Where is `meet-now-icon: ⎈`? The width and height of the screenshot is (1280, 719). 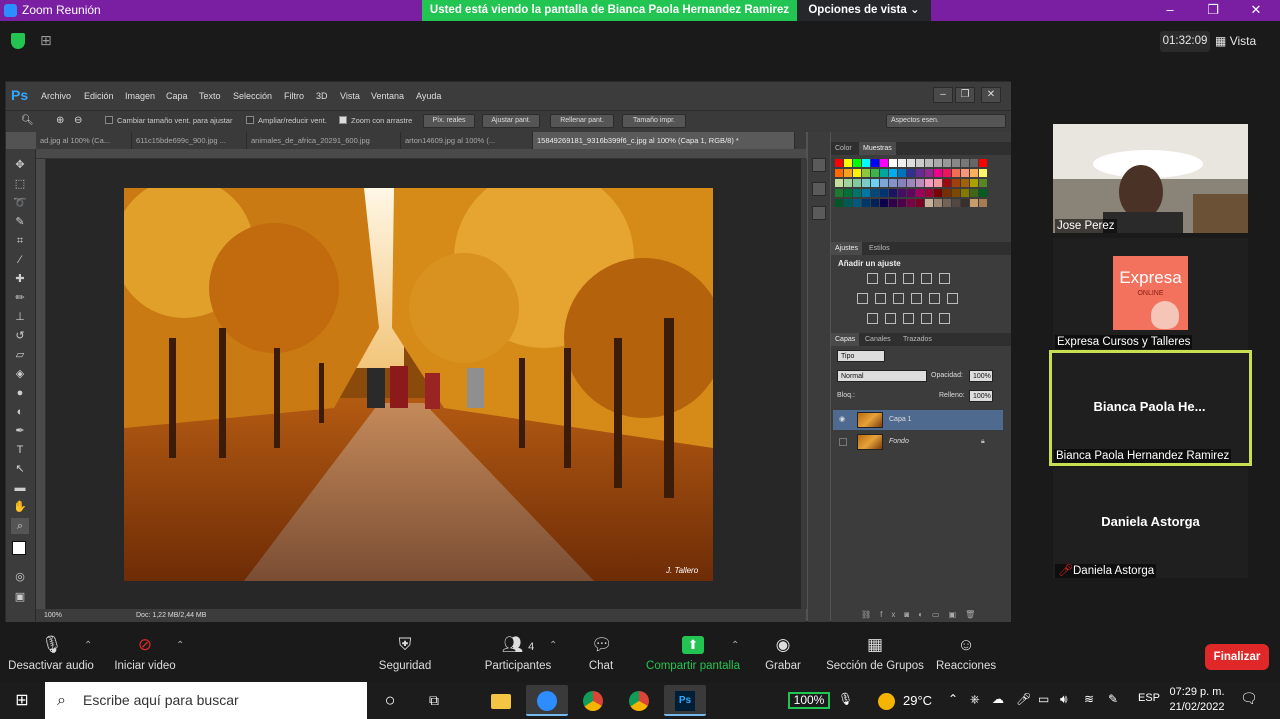
meet-now-icon: ⎈ is located at coordinates (975, 699).